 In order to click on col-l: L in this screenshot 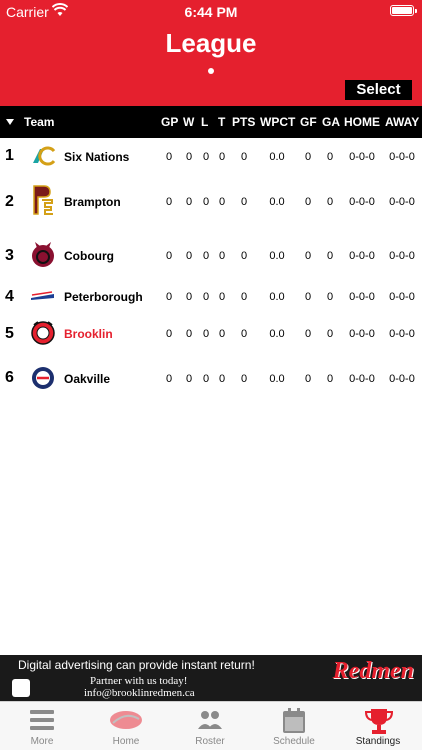, I will do `click(204, 122)`.